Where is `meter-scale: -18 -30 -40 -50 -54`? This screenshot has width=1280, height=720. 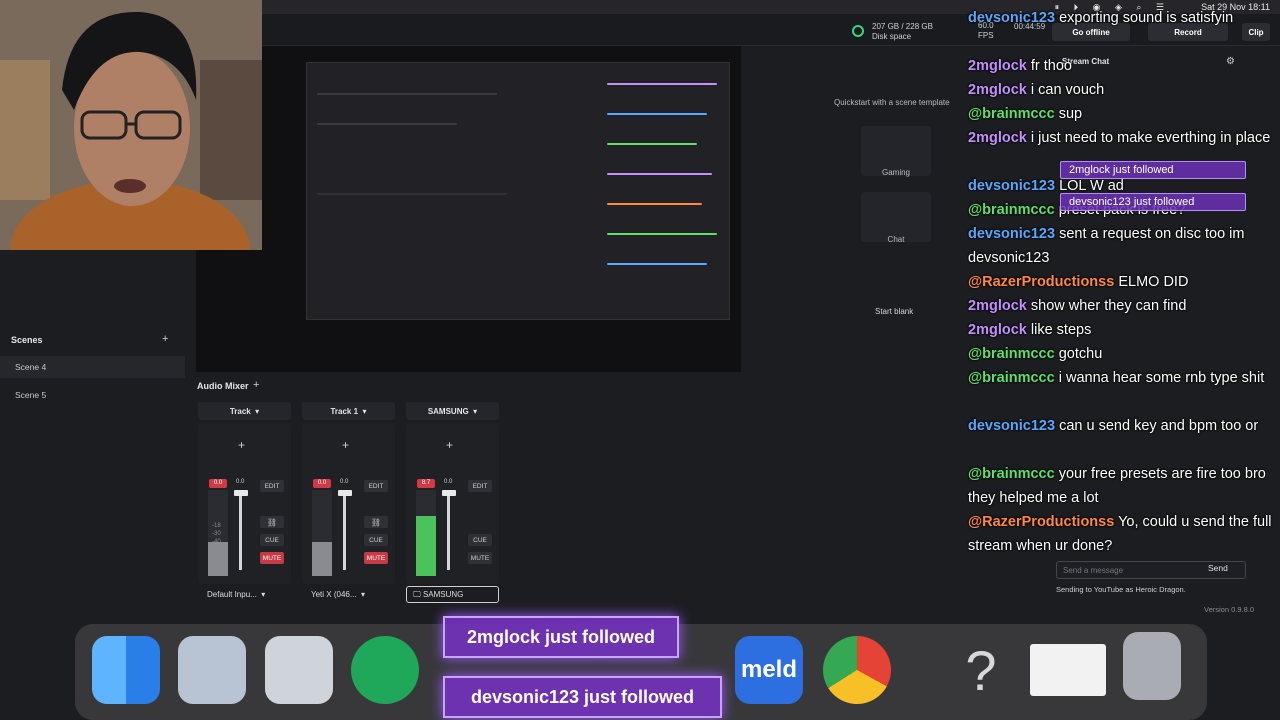
meter-scale: -18 -30 -40 -50 -54 is located at coordinates (216, 542).